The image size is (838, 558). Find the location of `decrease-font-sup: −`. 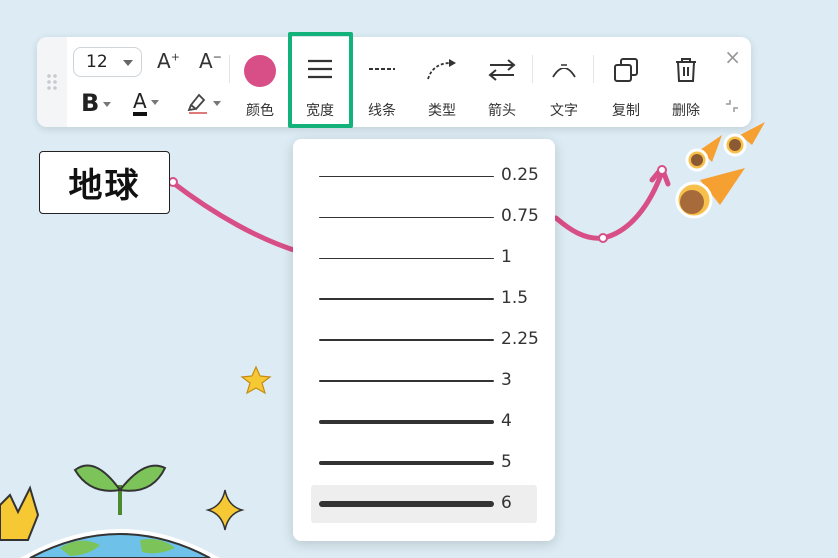

decrease-font-sup: − is located at coordinates (217, 57).